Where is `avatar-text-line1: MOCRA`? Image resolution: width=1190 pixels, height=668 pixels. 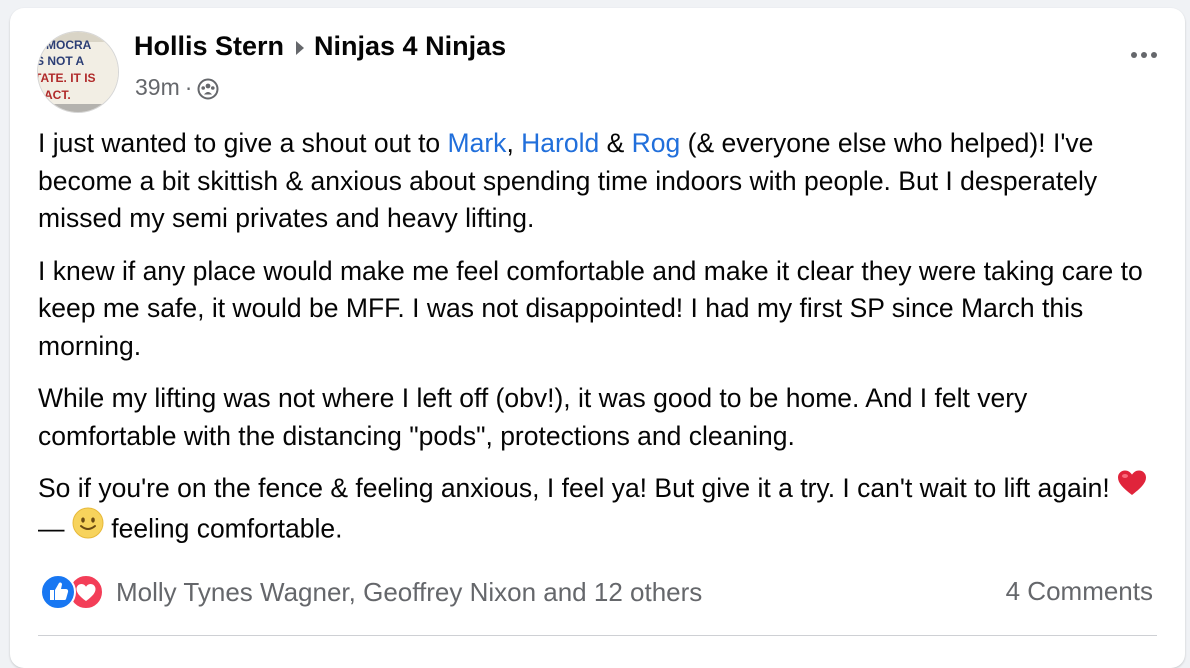
avatar-text-line1: MOCRA is located at coordinates (69, 45).